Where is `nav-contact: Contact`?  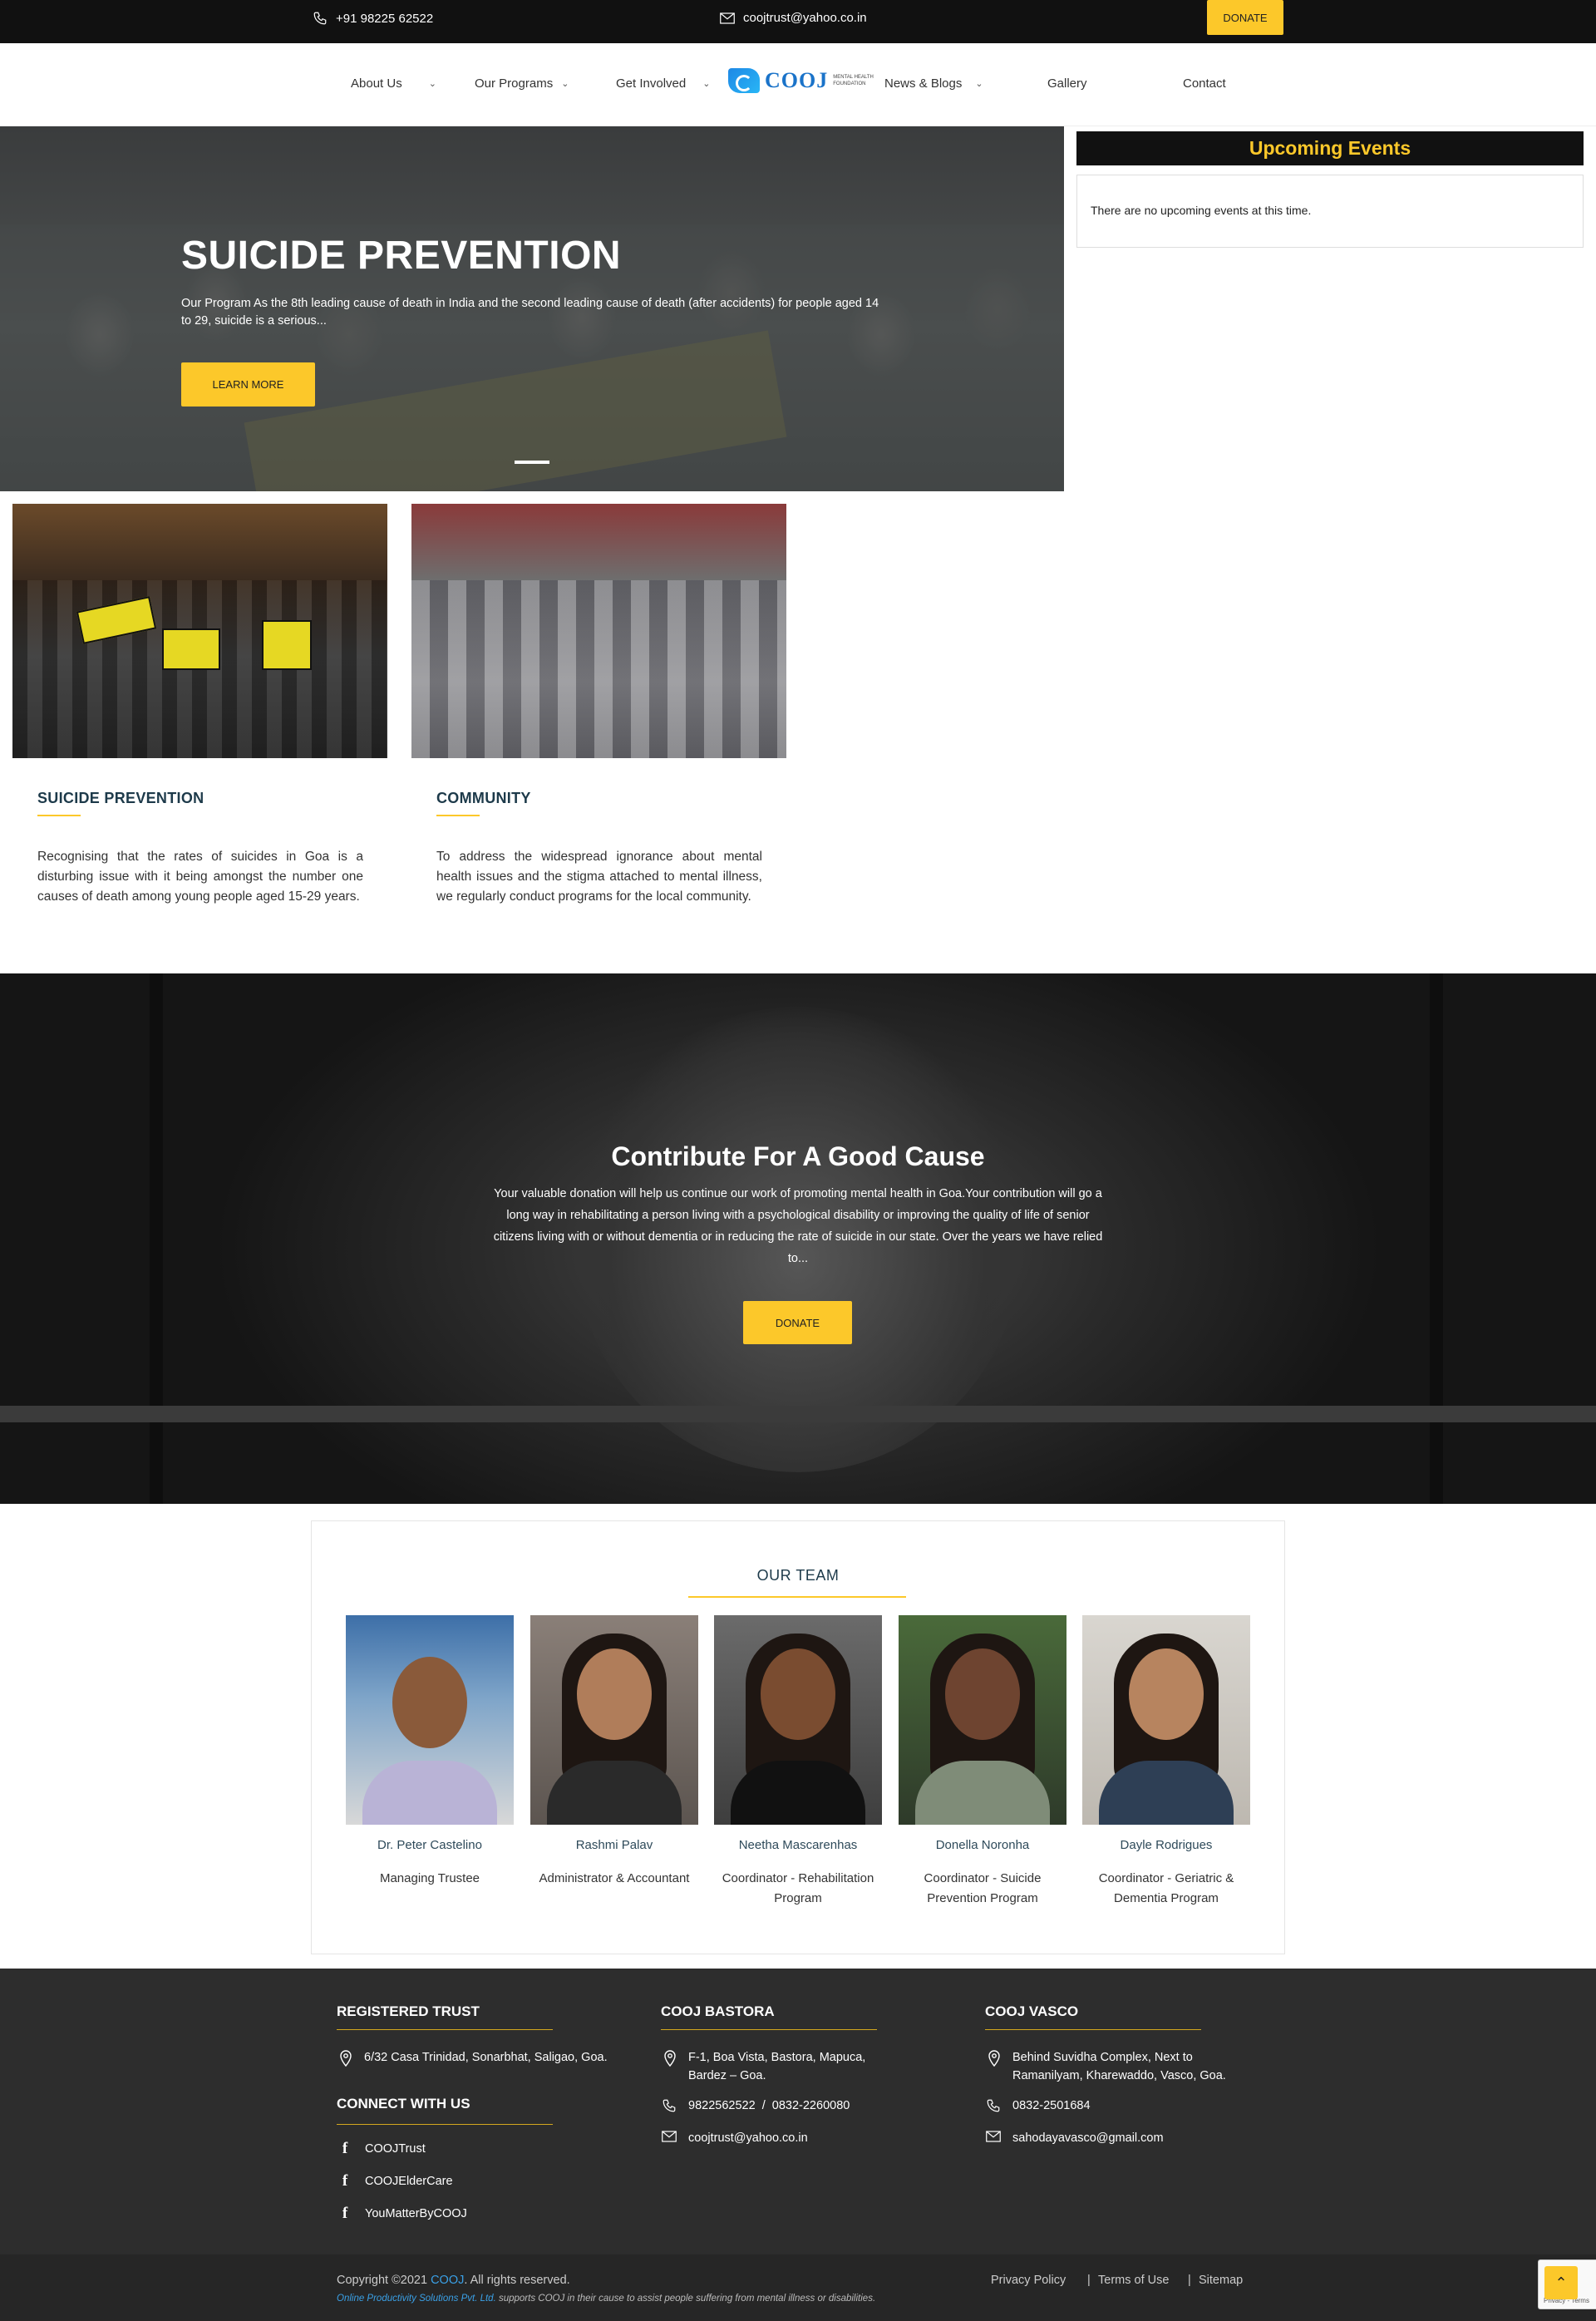
nav-contact: Contact is located at coordinates (1204, 83).